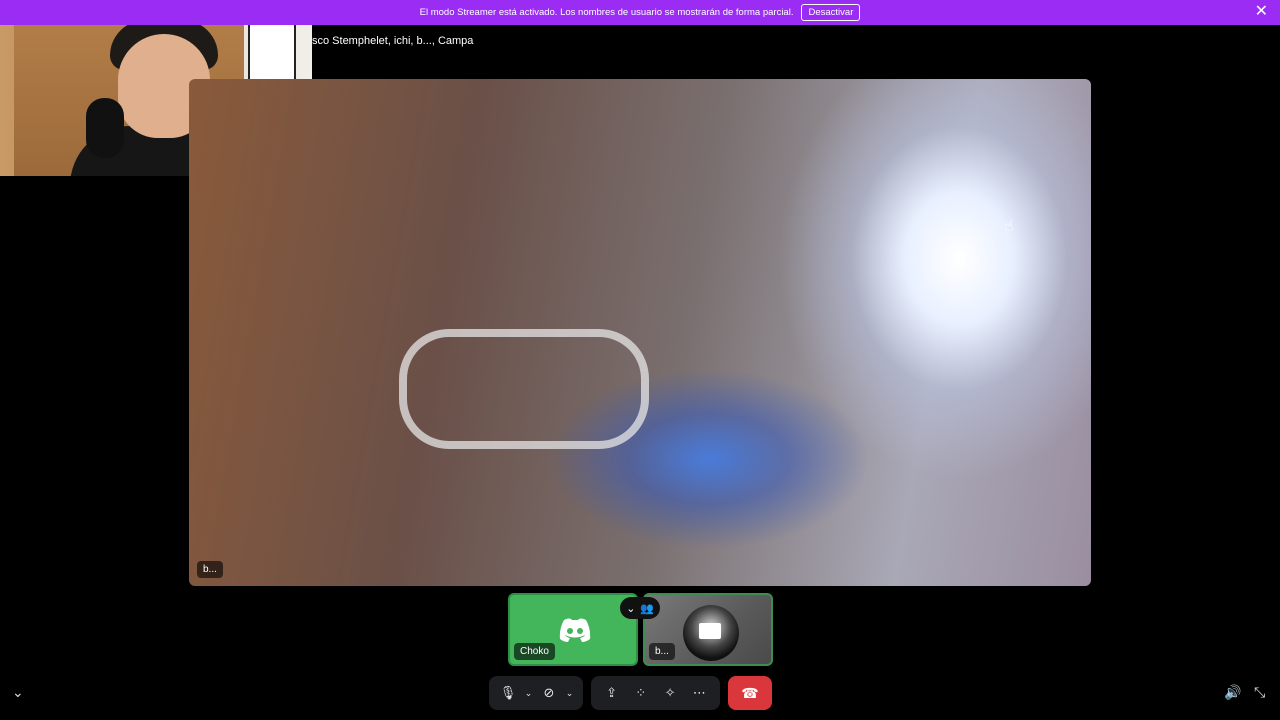  I want to click on microphone-icon: 🎙, so click(508, 693).